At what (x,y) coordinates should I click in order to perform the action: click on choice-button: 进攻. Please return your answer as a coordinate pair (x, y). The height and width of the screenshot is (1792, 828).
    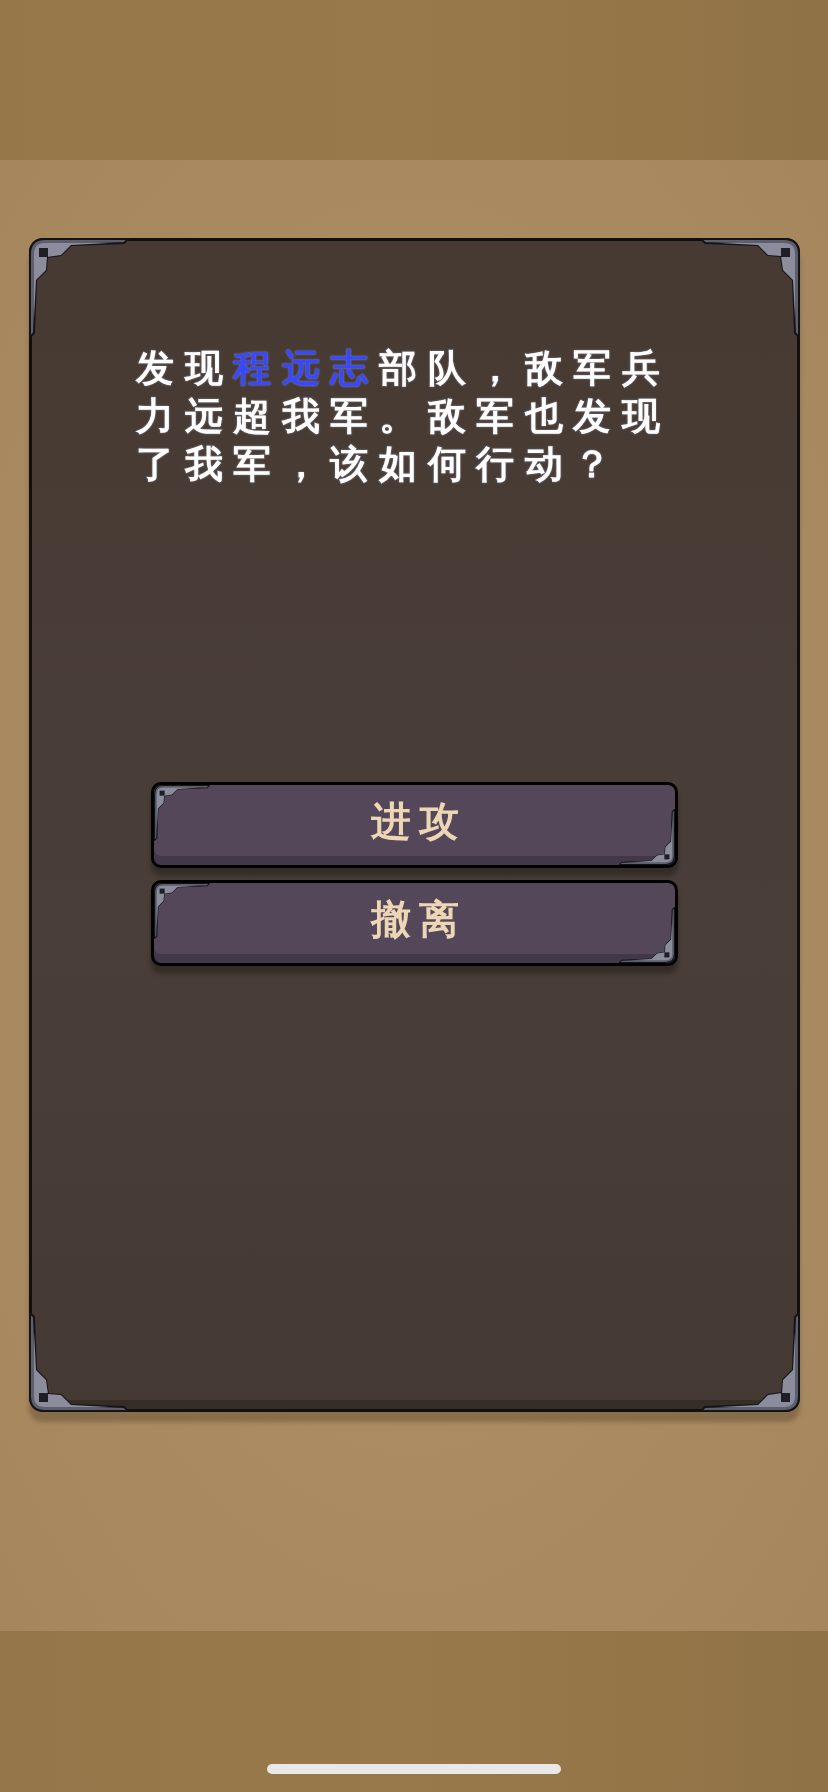
    Looking at the image, I should click on (414, 825).